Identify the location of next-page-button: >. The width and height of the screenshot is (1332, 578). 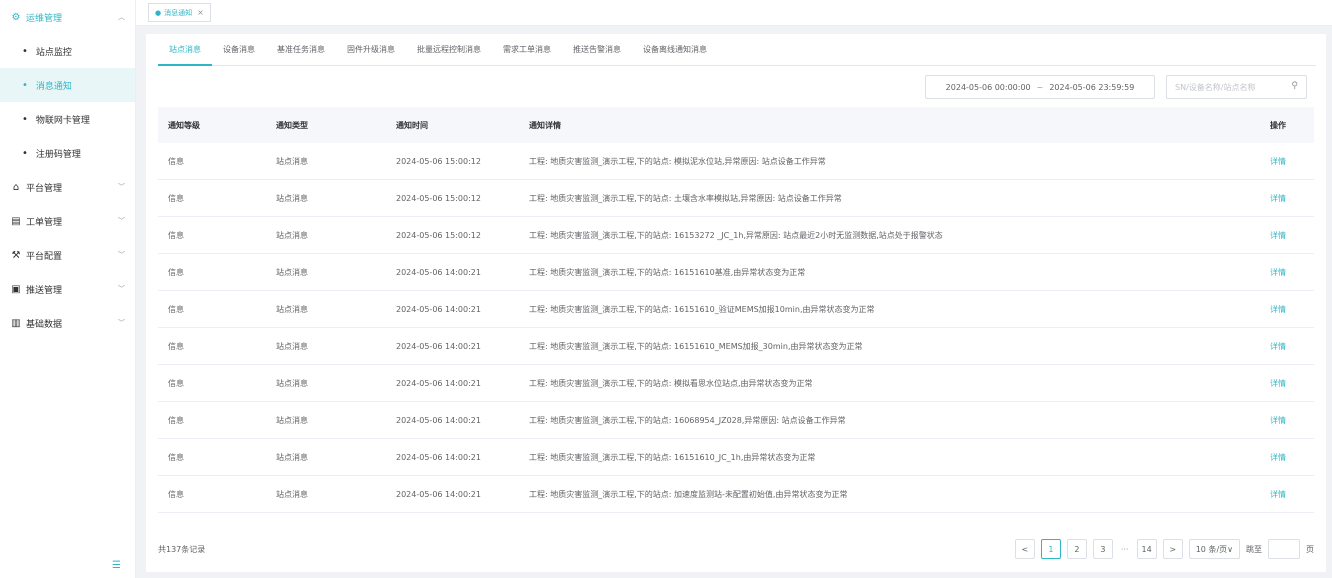
(1172, 549).